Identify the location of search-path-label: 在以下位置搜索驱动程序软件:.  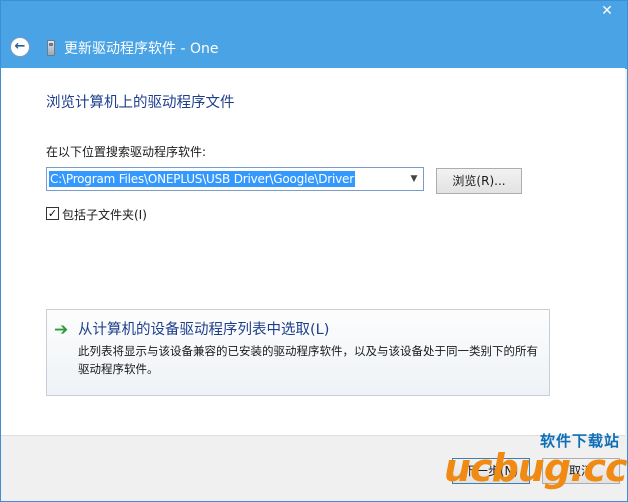
(126, 152).